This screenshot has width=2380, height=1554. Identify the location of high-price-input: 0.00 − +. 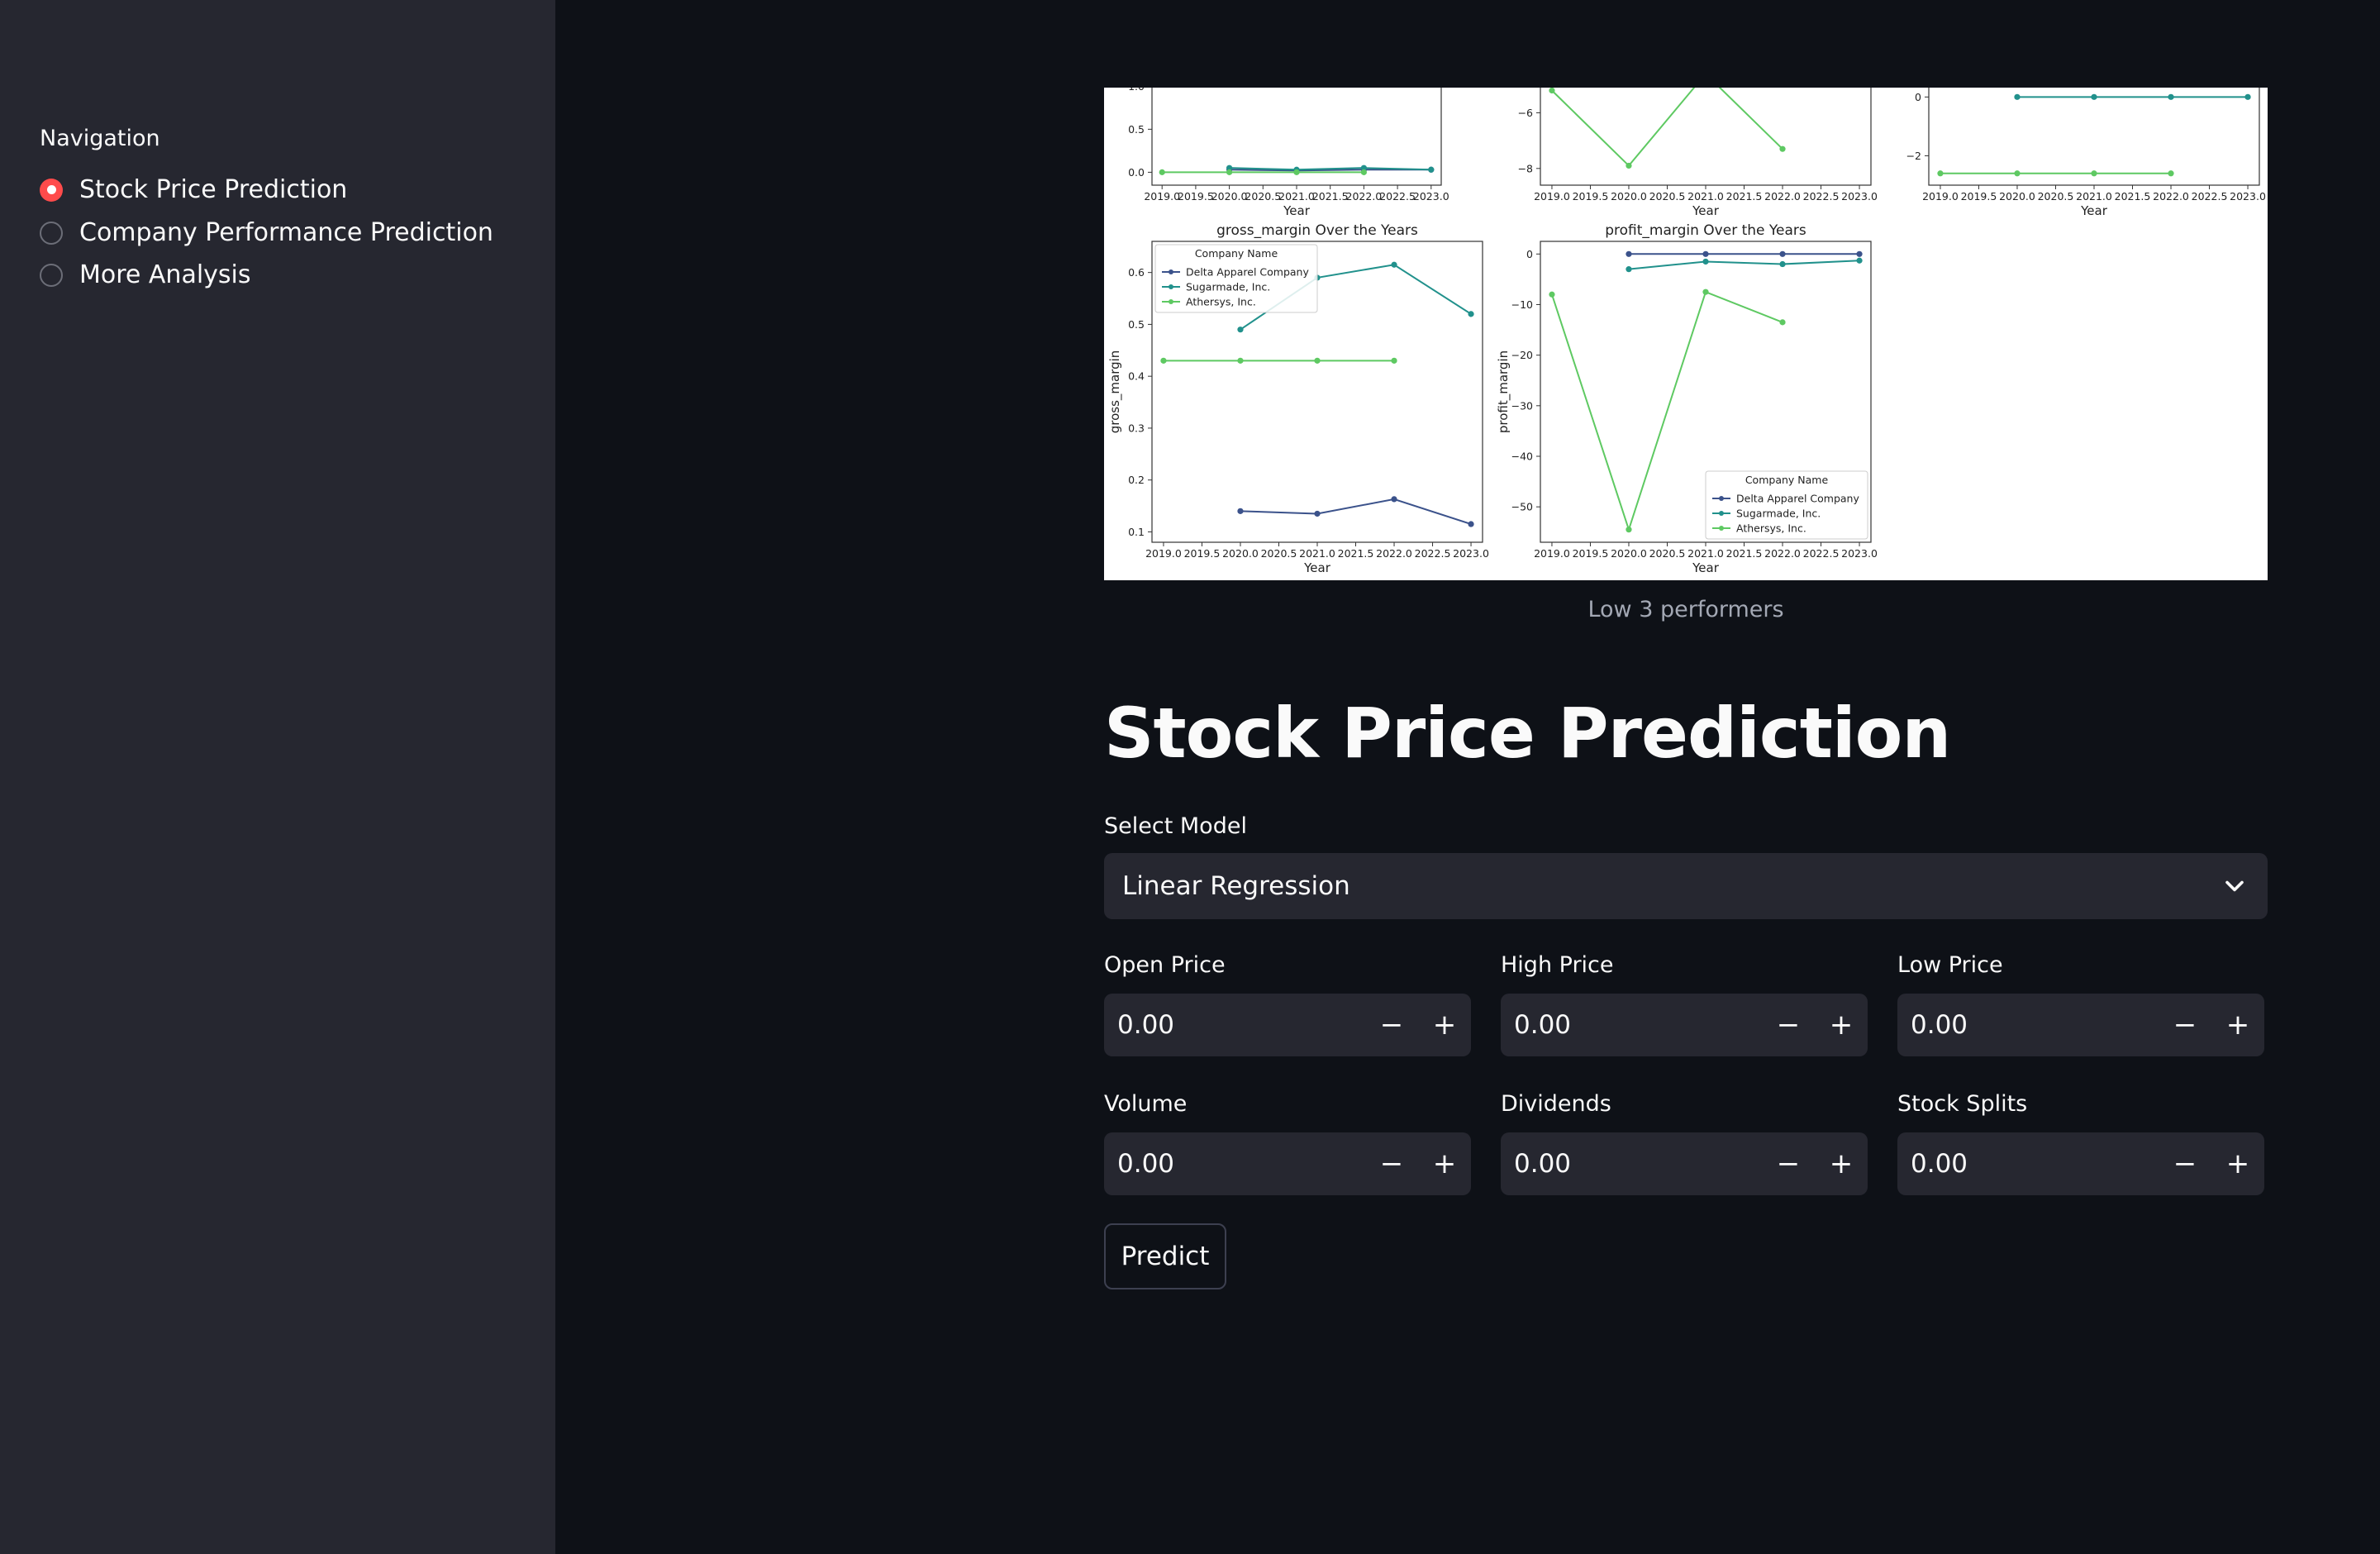
(1684, 1025).